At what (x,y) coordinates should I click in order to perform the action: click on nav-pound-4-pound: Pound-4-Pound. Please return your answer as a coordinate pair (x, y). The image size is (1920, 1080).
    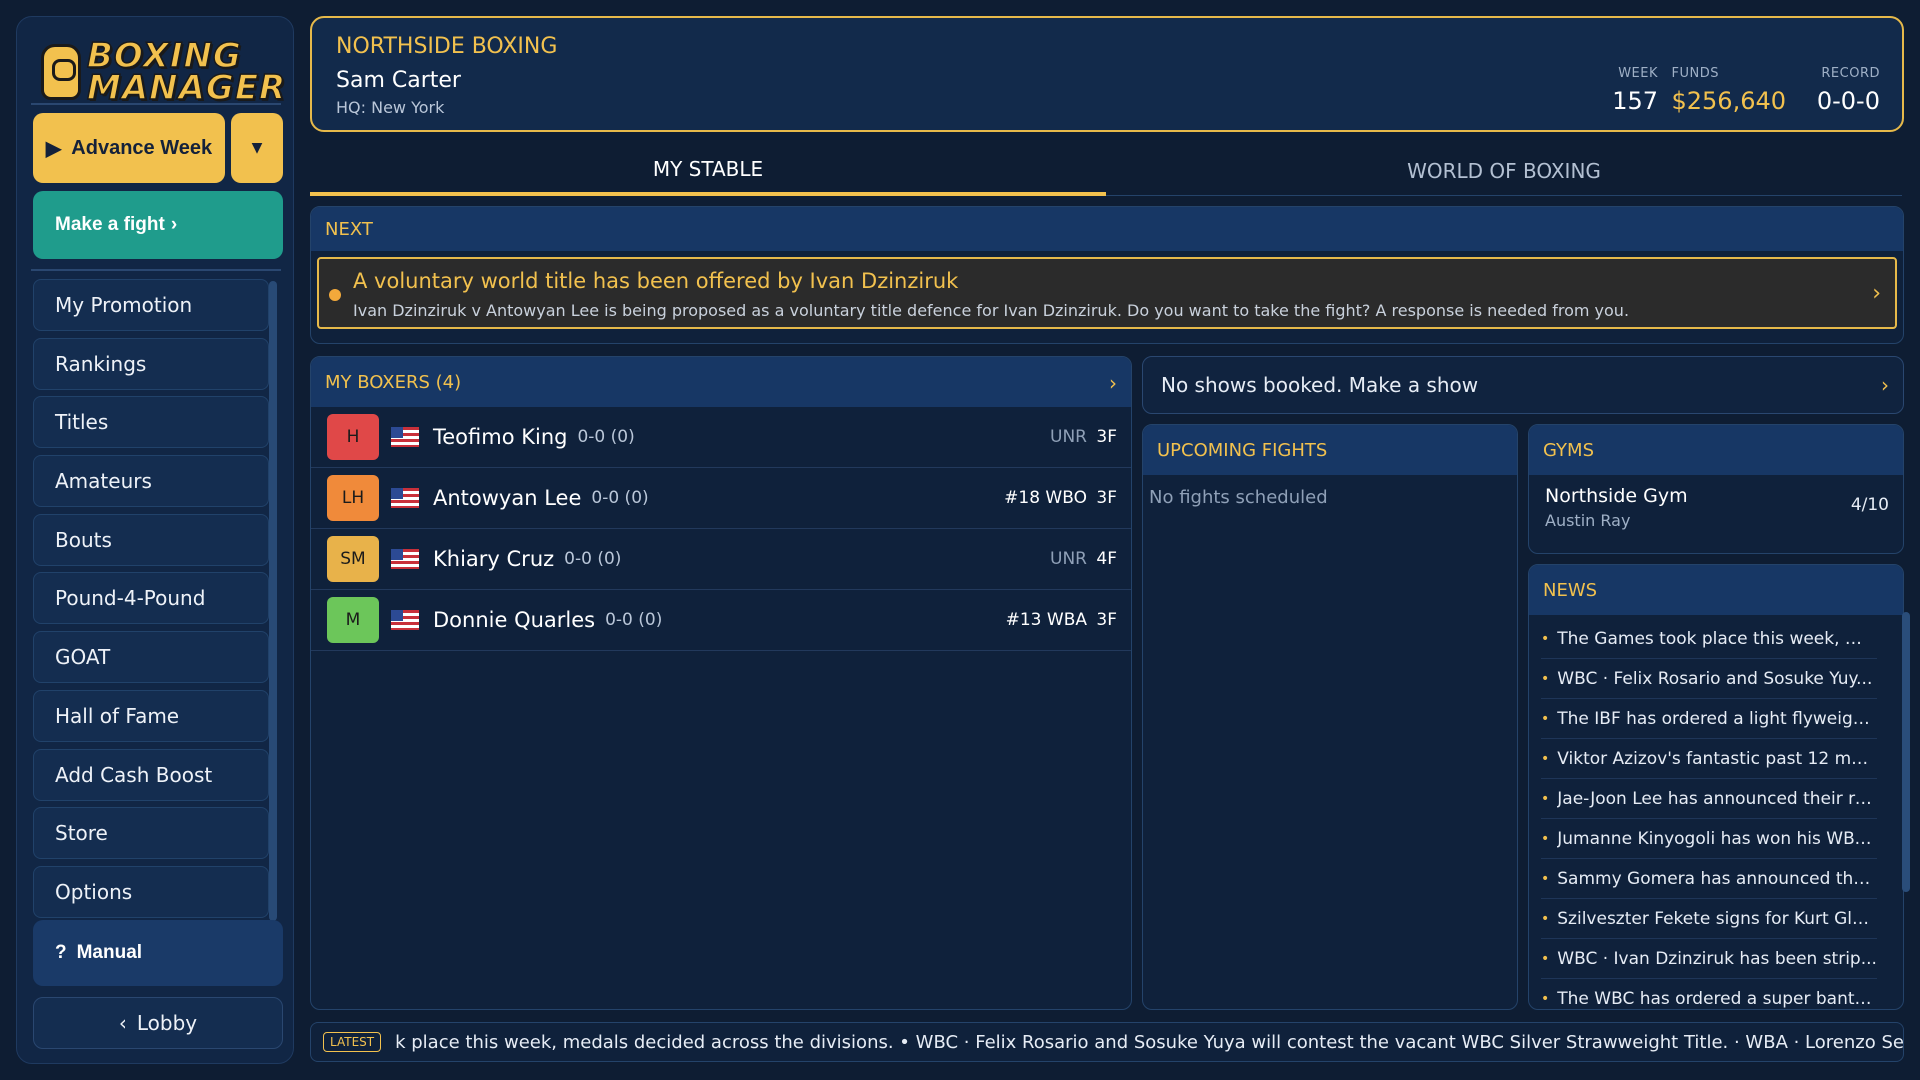
    Looking at the image, I should click on (151, 598).